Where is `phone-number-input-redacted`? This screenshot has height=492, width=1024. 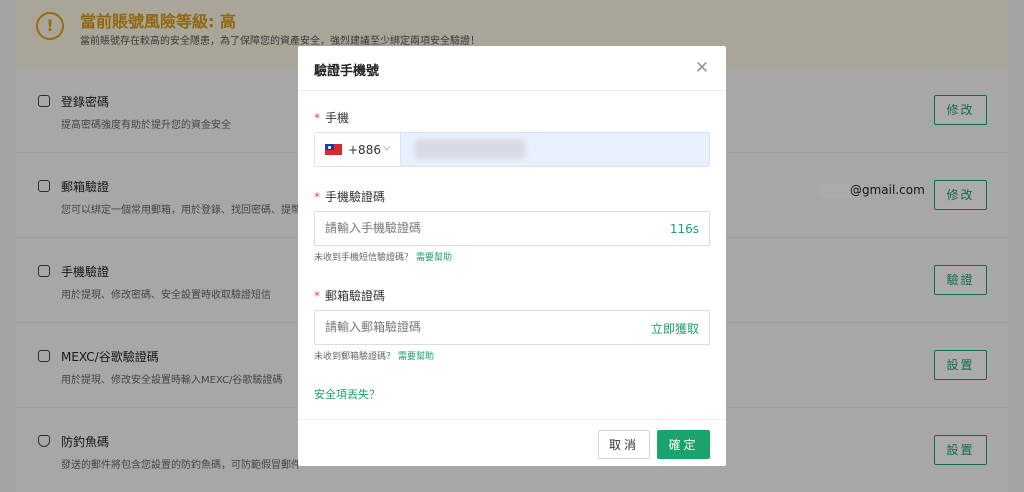 phone-number-input-redacted is located at coordinates (470, 149).